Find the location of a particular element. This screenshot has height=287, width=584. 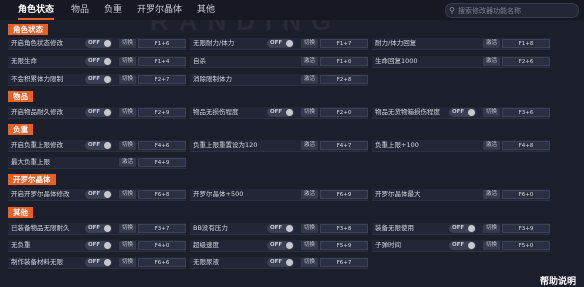

tab-weight: 负重 is located at coordinates (113, 10).